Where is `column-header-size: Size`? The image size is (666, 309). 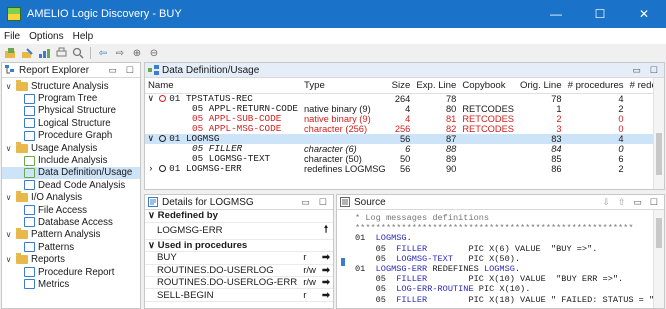
column-header-size: Size is located at coordinates (401, 86).